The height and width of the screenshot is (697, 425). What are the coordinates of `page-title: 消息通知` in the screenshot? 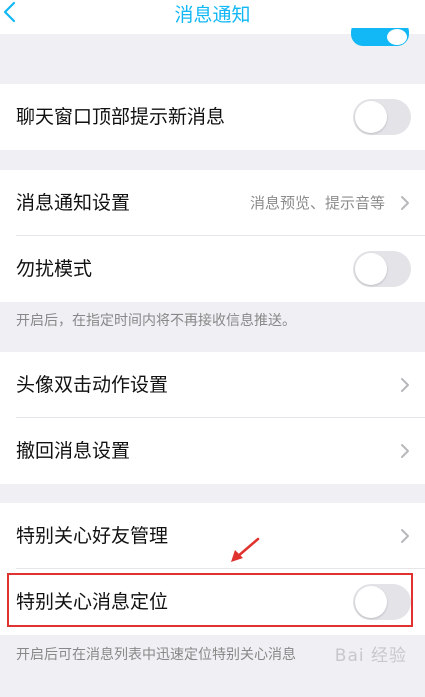 It's located at (212, 15).